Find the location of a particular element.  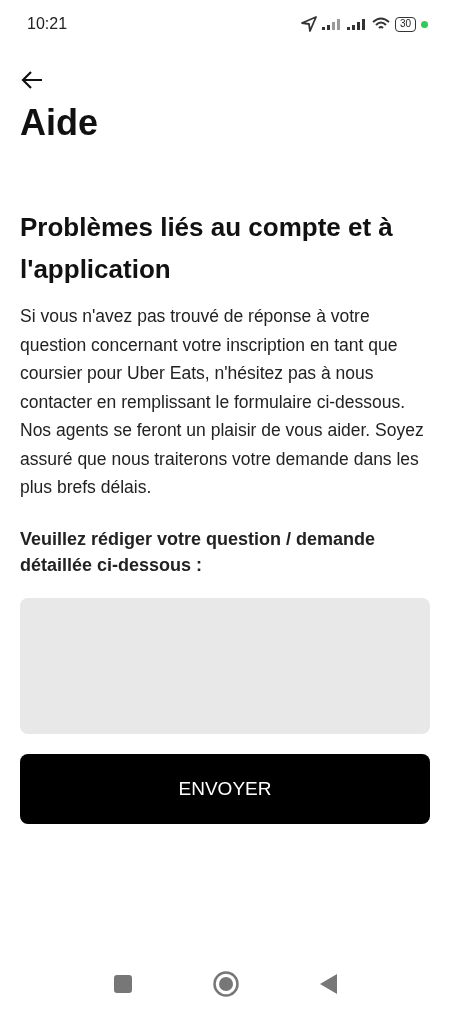

home-icon is located at coordinates (226, 984).